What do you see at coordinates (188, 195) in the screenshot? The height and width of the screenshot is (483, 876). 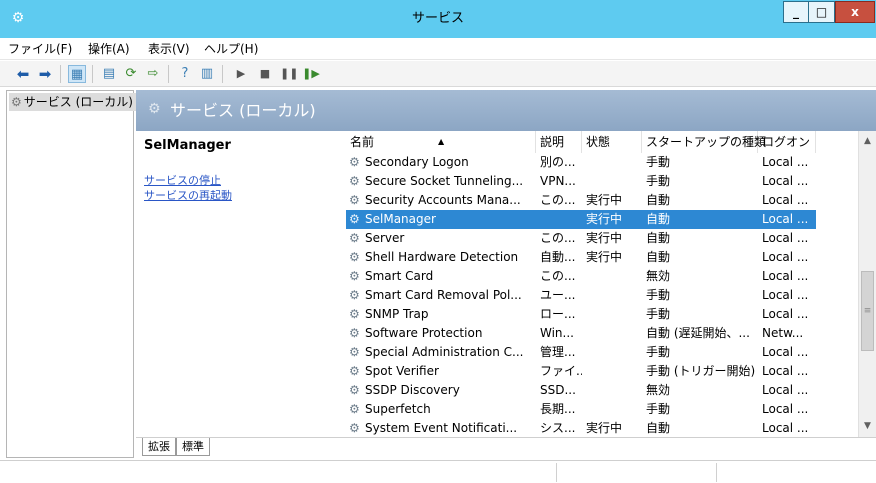 I see `restart-service-link: サービスの再起動` at bounding box center [188, 195].